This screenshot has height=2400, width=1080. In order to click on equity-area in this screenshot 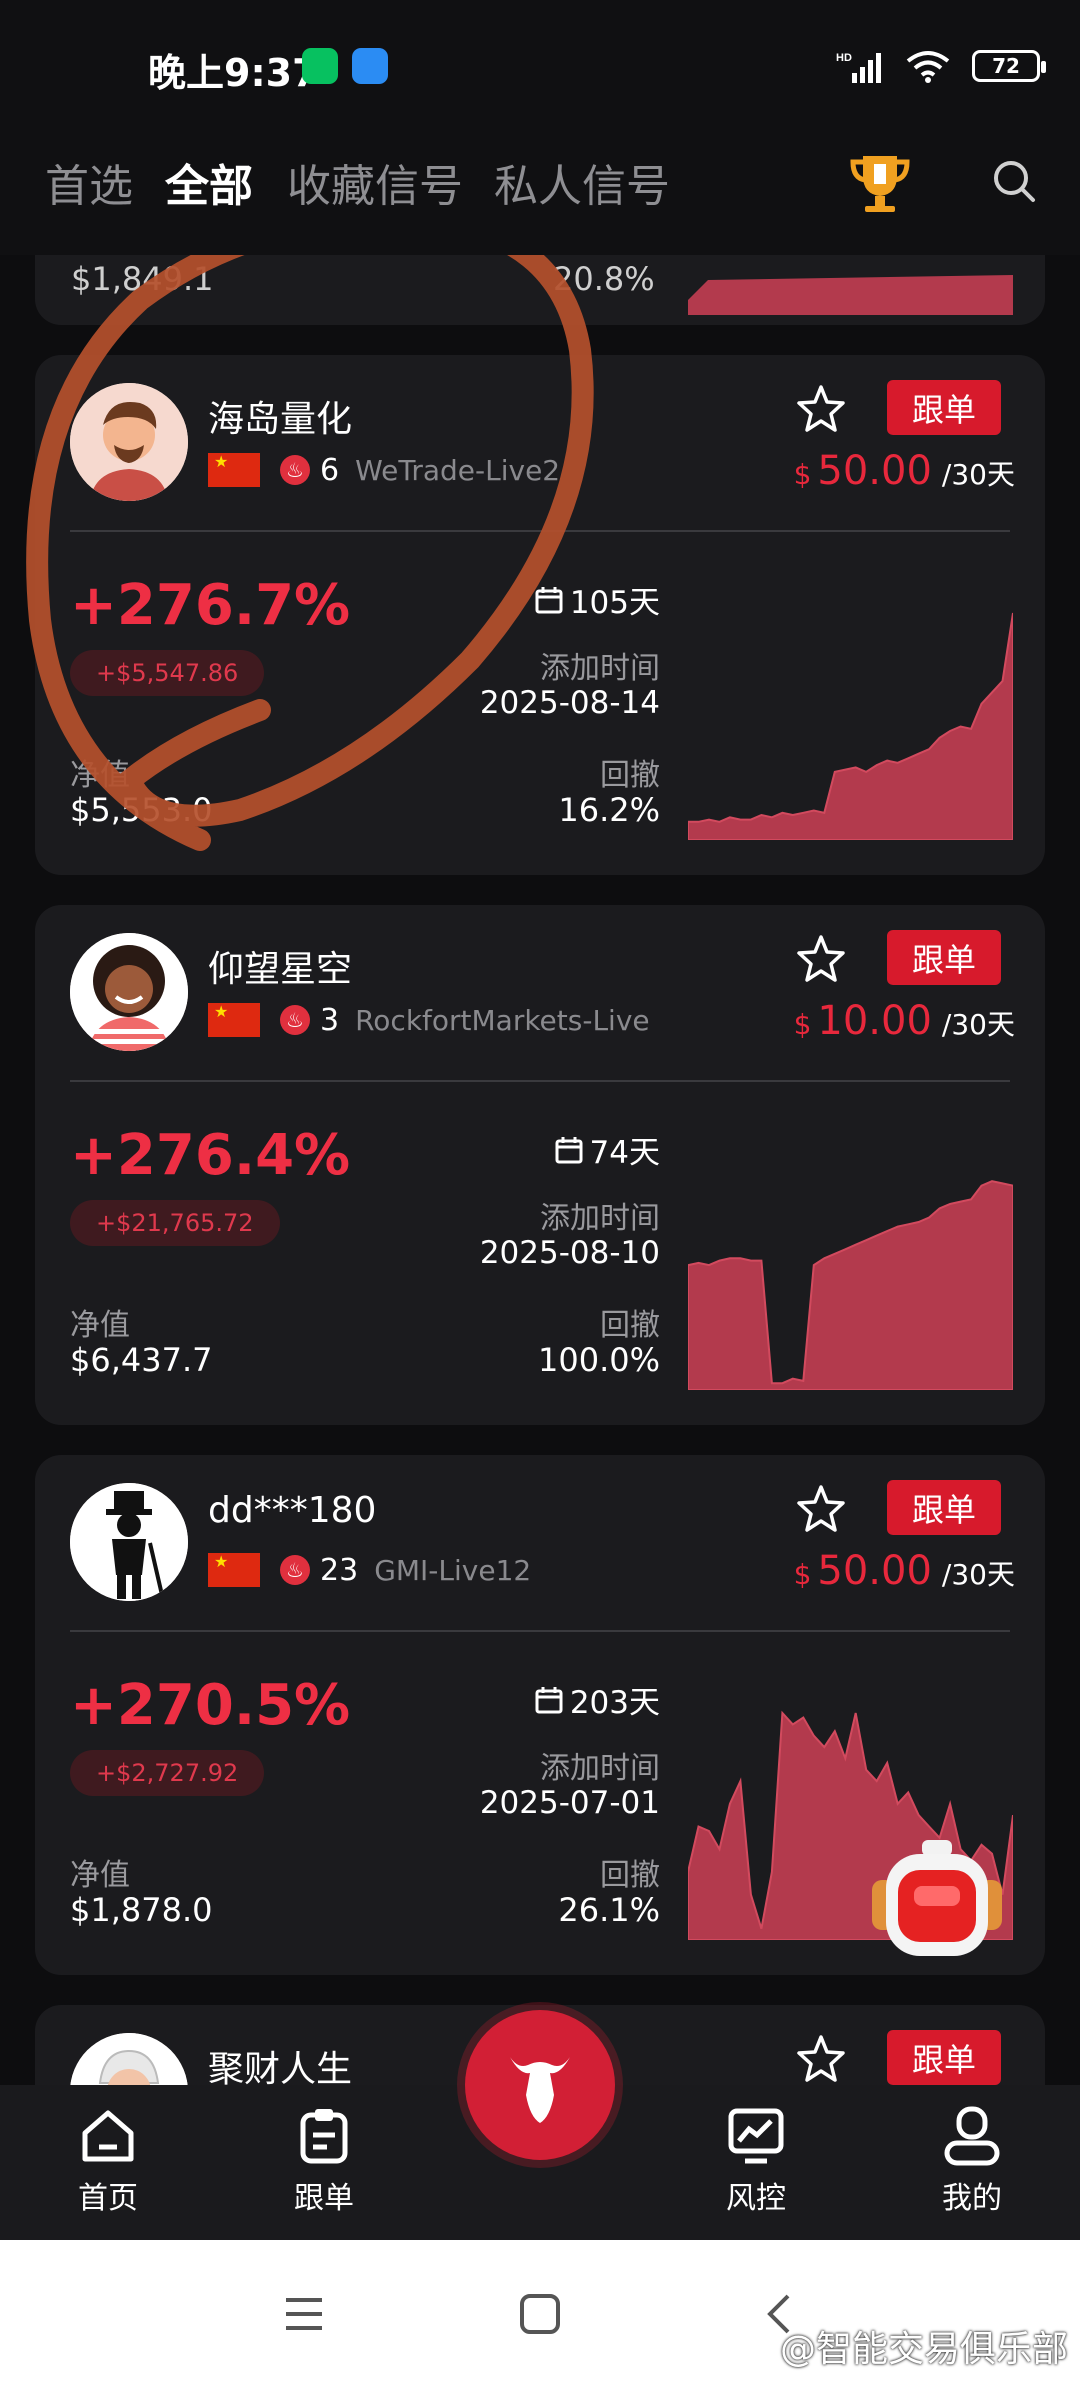, I will do `click(850, 726)`.